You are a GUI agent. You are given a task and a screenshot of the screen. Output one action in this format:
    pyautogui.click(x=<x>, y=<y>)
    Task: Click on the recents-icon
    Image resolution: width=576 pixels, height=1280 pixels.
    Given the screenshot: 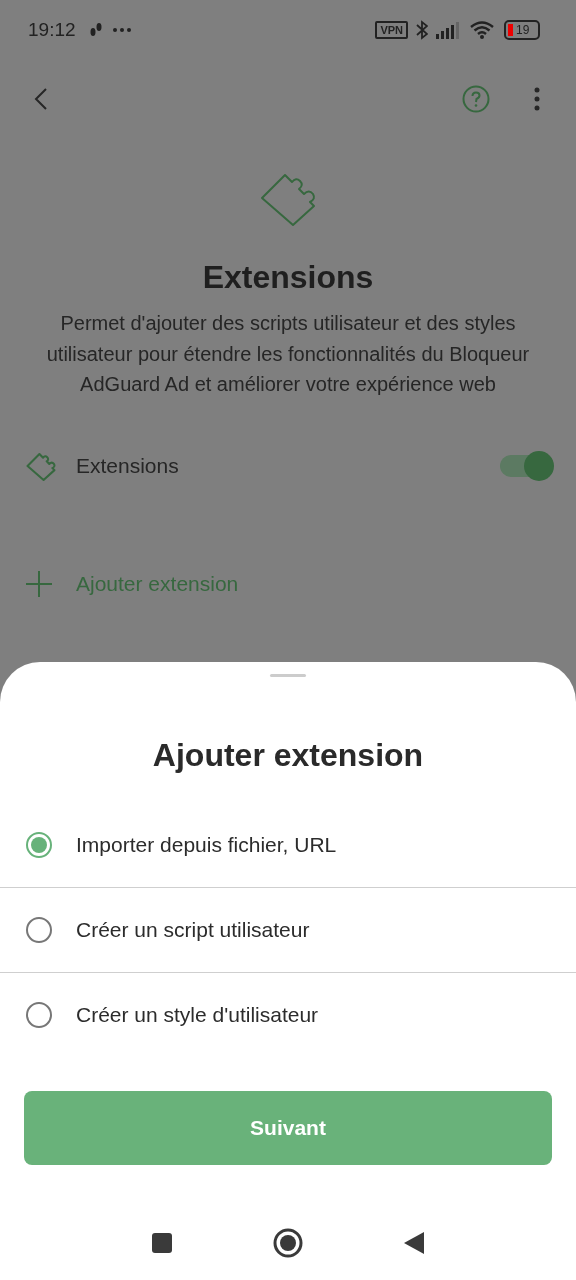 What is the action you would take?
    pyautogui.click(x=162, y=1243)
    